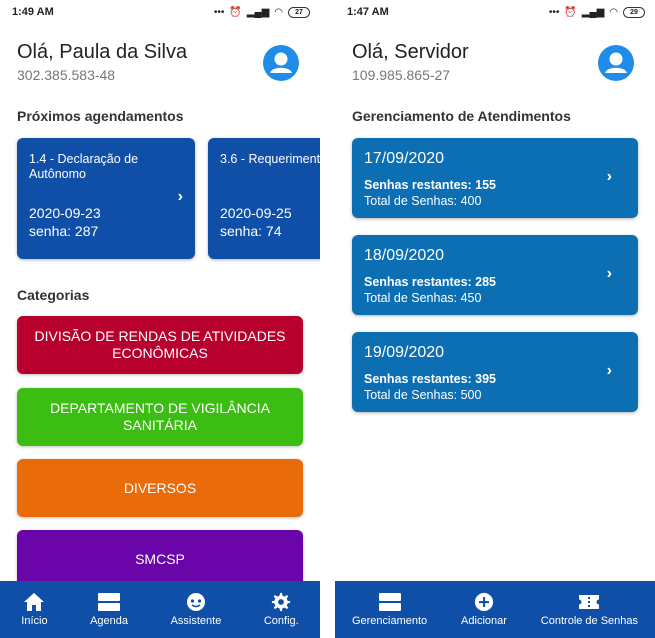 The height and width of the screenshot is (638, 655). What do you see at coordinates (389, 621) in the screenshot?
I see `nav-label: Gerenciamento` at bounding box center [389, 621].